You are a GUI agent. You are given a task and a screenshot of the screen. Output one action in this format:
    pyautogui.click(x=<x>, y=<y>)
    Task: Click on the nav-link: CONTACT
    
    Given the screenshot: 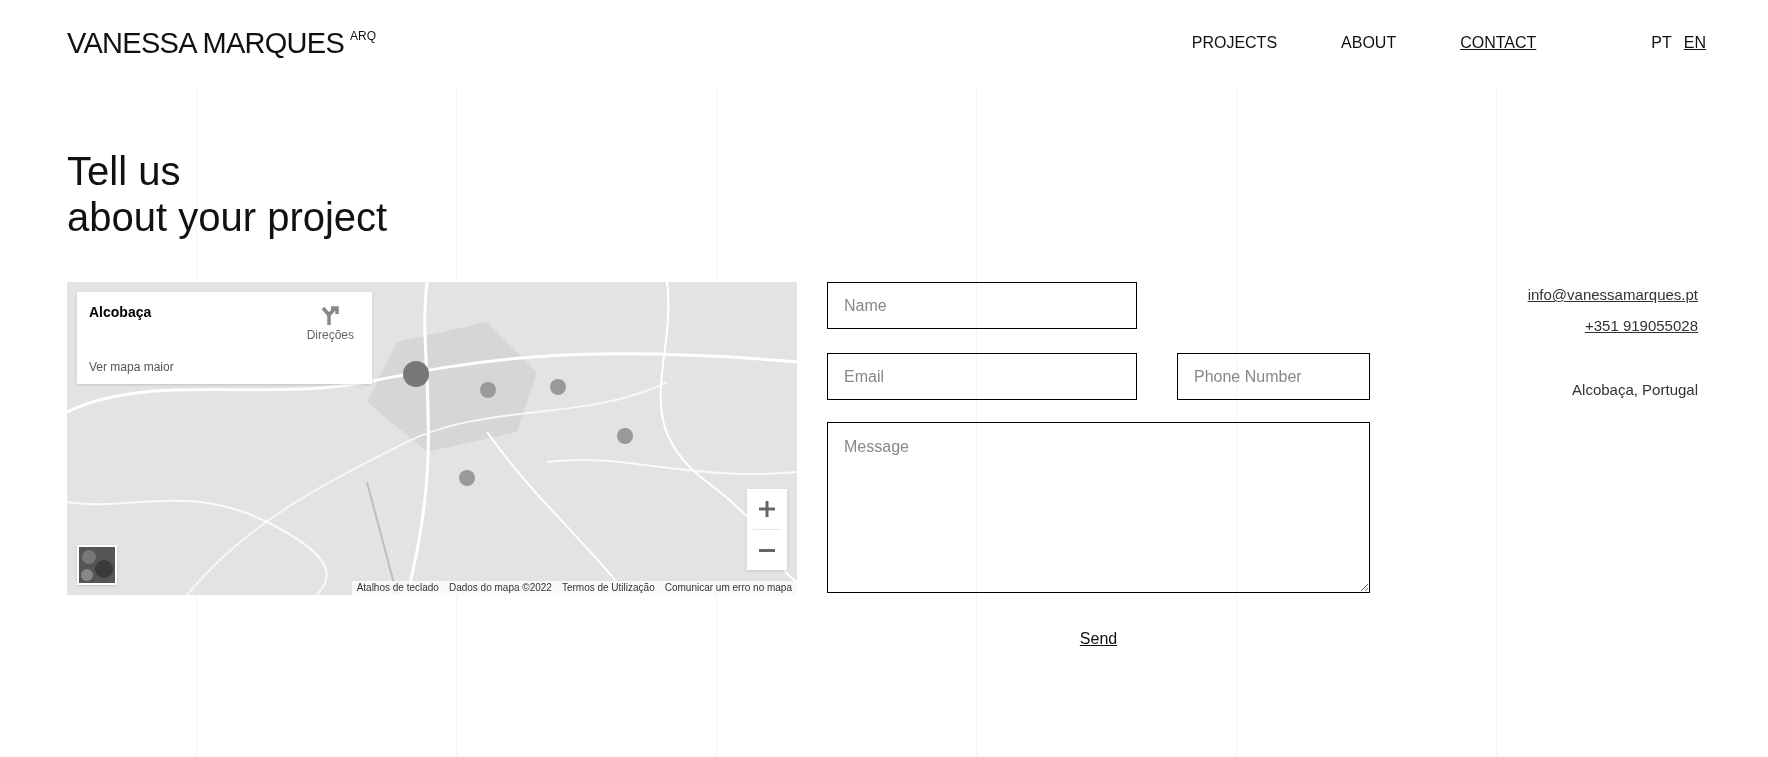 What is the action you would take?
    pyautogui.click(x=1498, y=43)
    